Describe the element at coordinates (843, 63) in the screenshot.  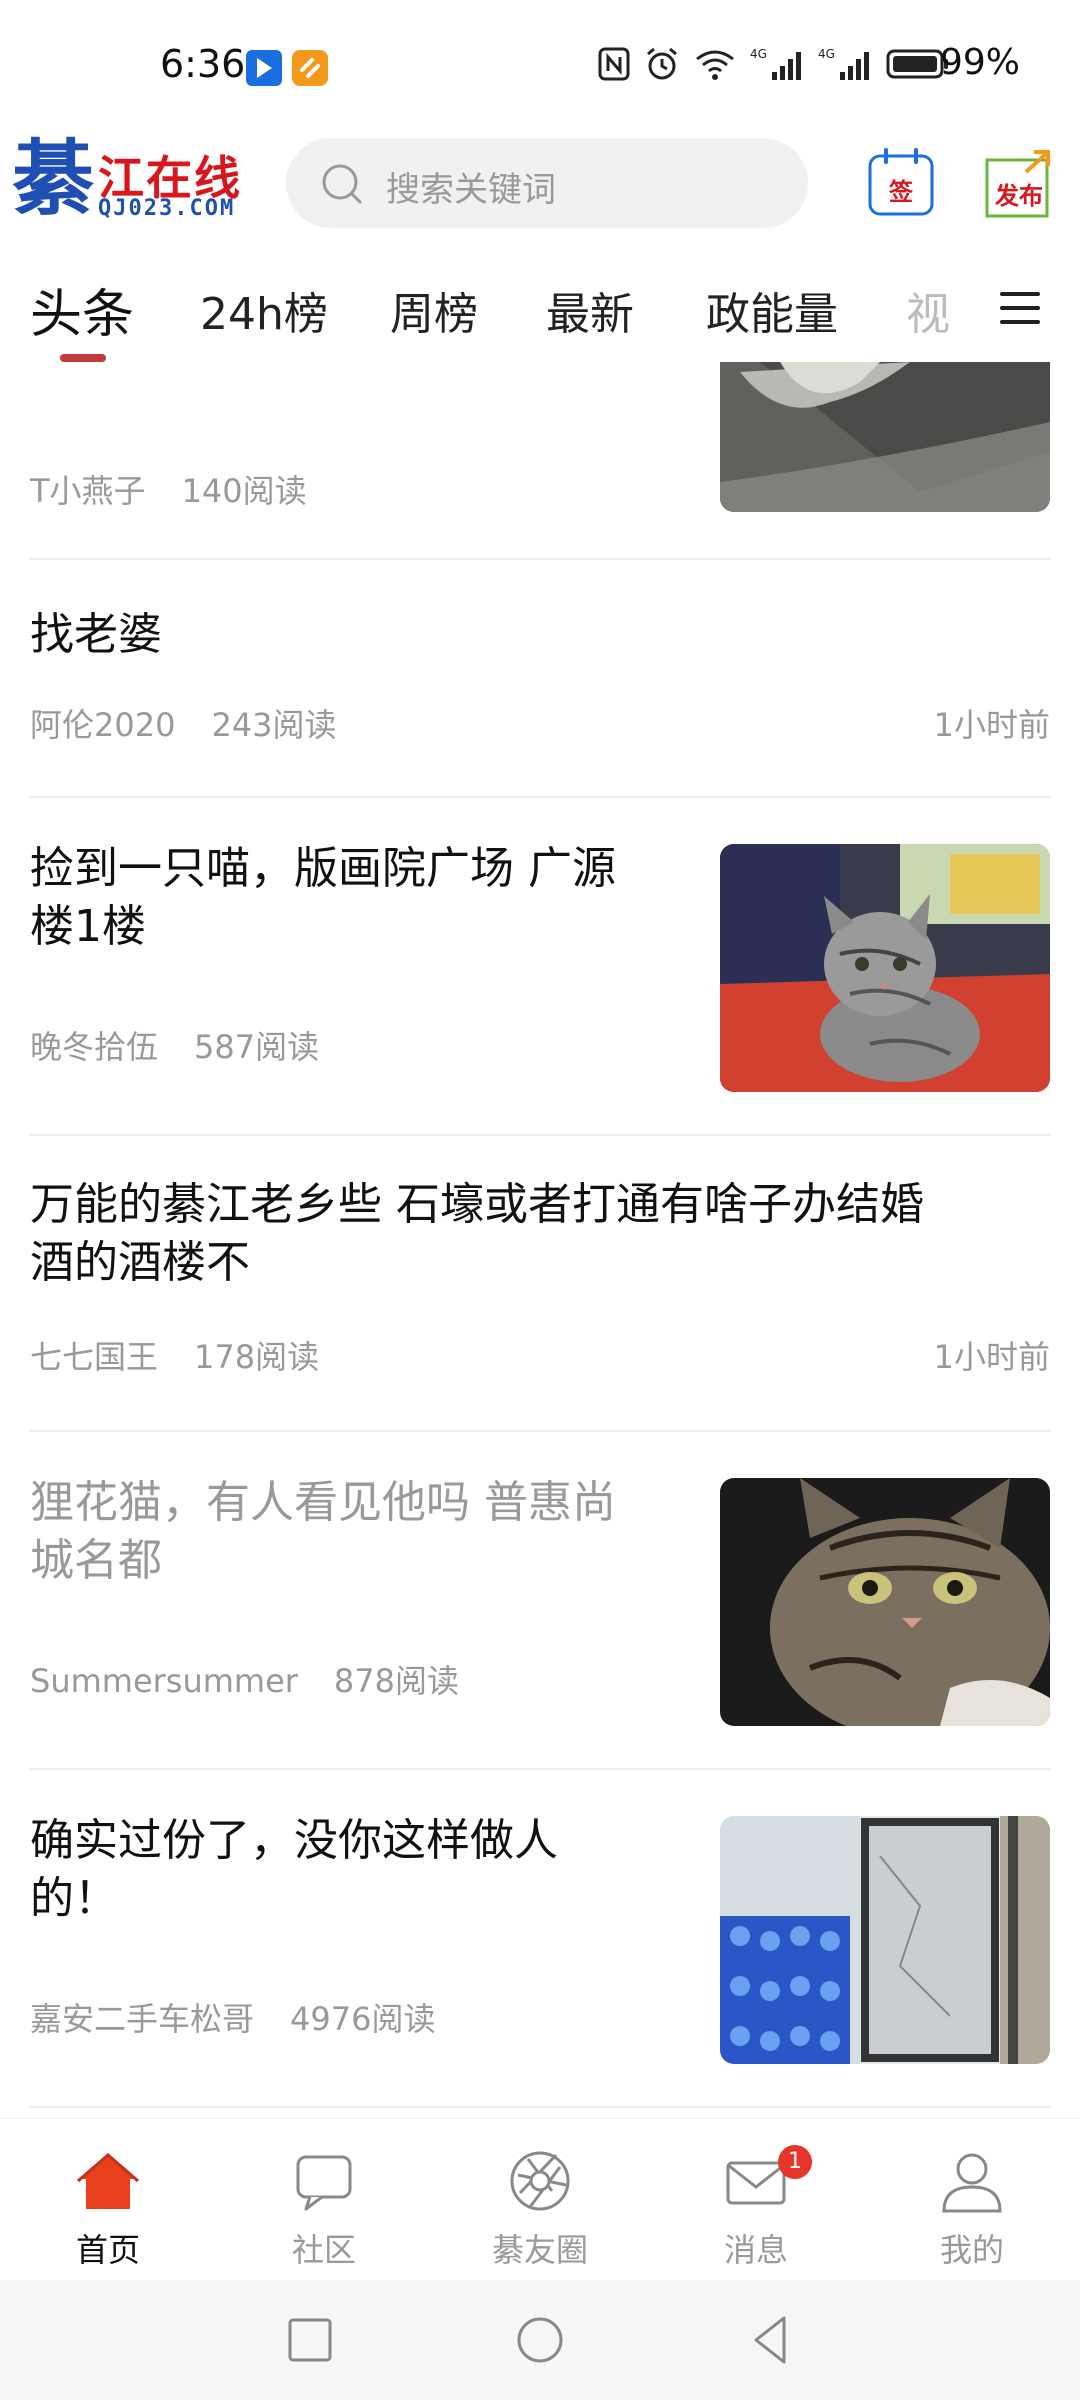
I see `signal-icon-2: 4G` at that location.